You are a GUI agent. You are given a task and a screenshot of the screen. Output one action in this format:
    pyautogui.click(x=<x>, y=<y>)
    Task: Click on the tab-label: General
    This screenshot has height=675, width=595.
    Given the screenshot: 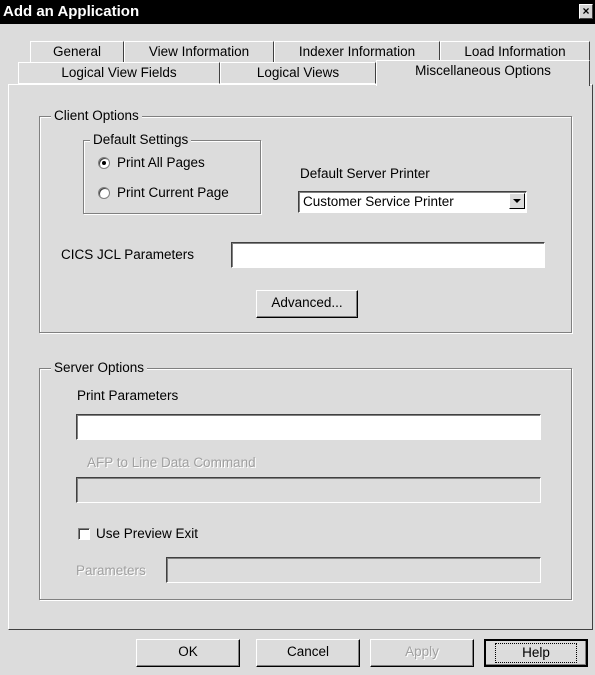 What is the action you would take?
    pyautogui.click(x=77, y=51)
    